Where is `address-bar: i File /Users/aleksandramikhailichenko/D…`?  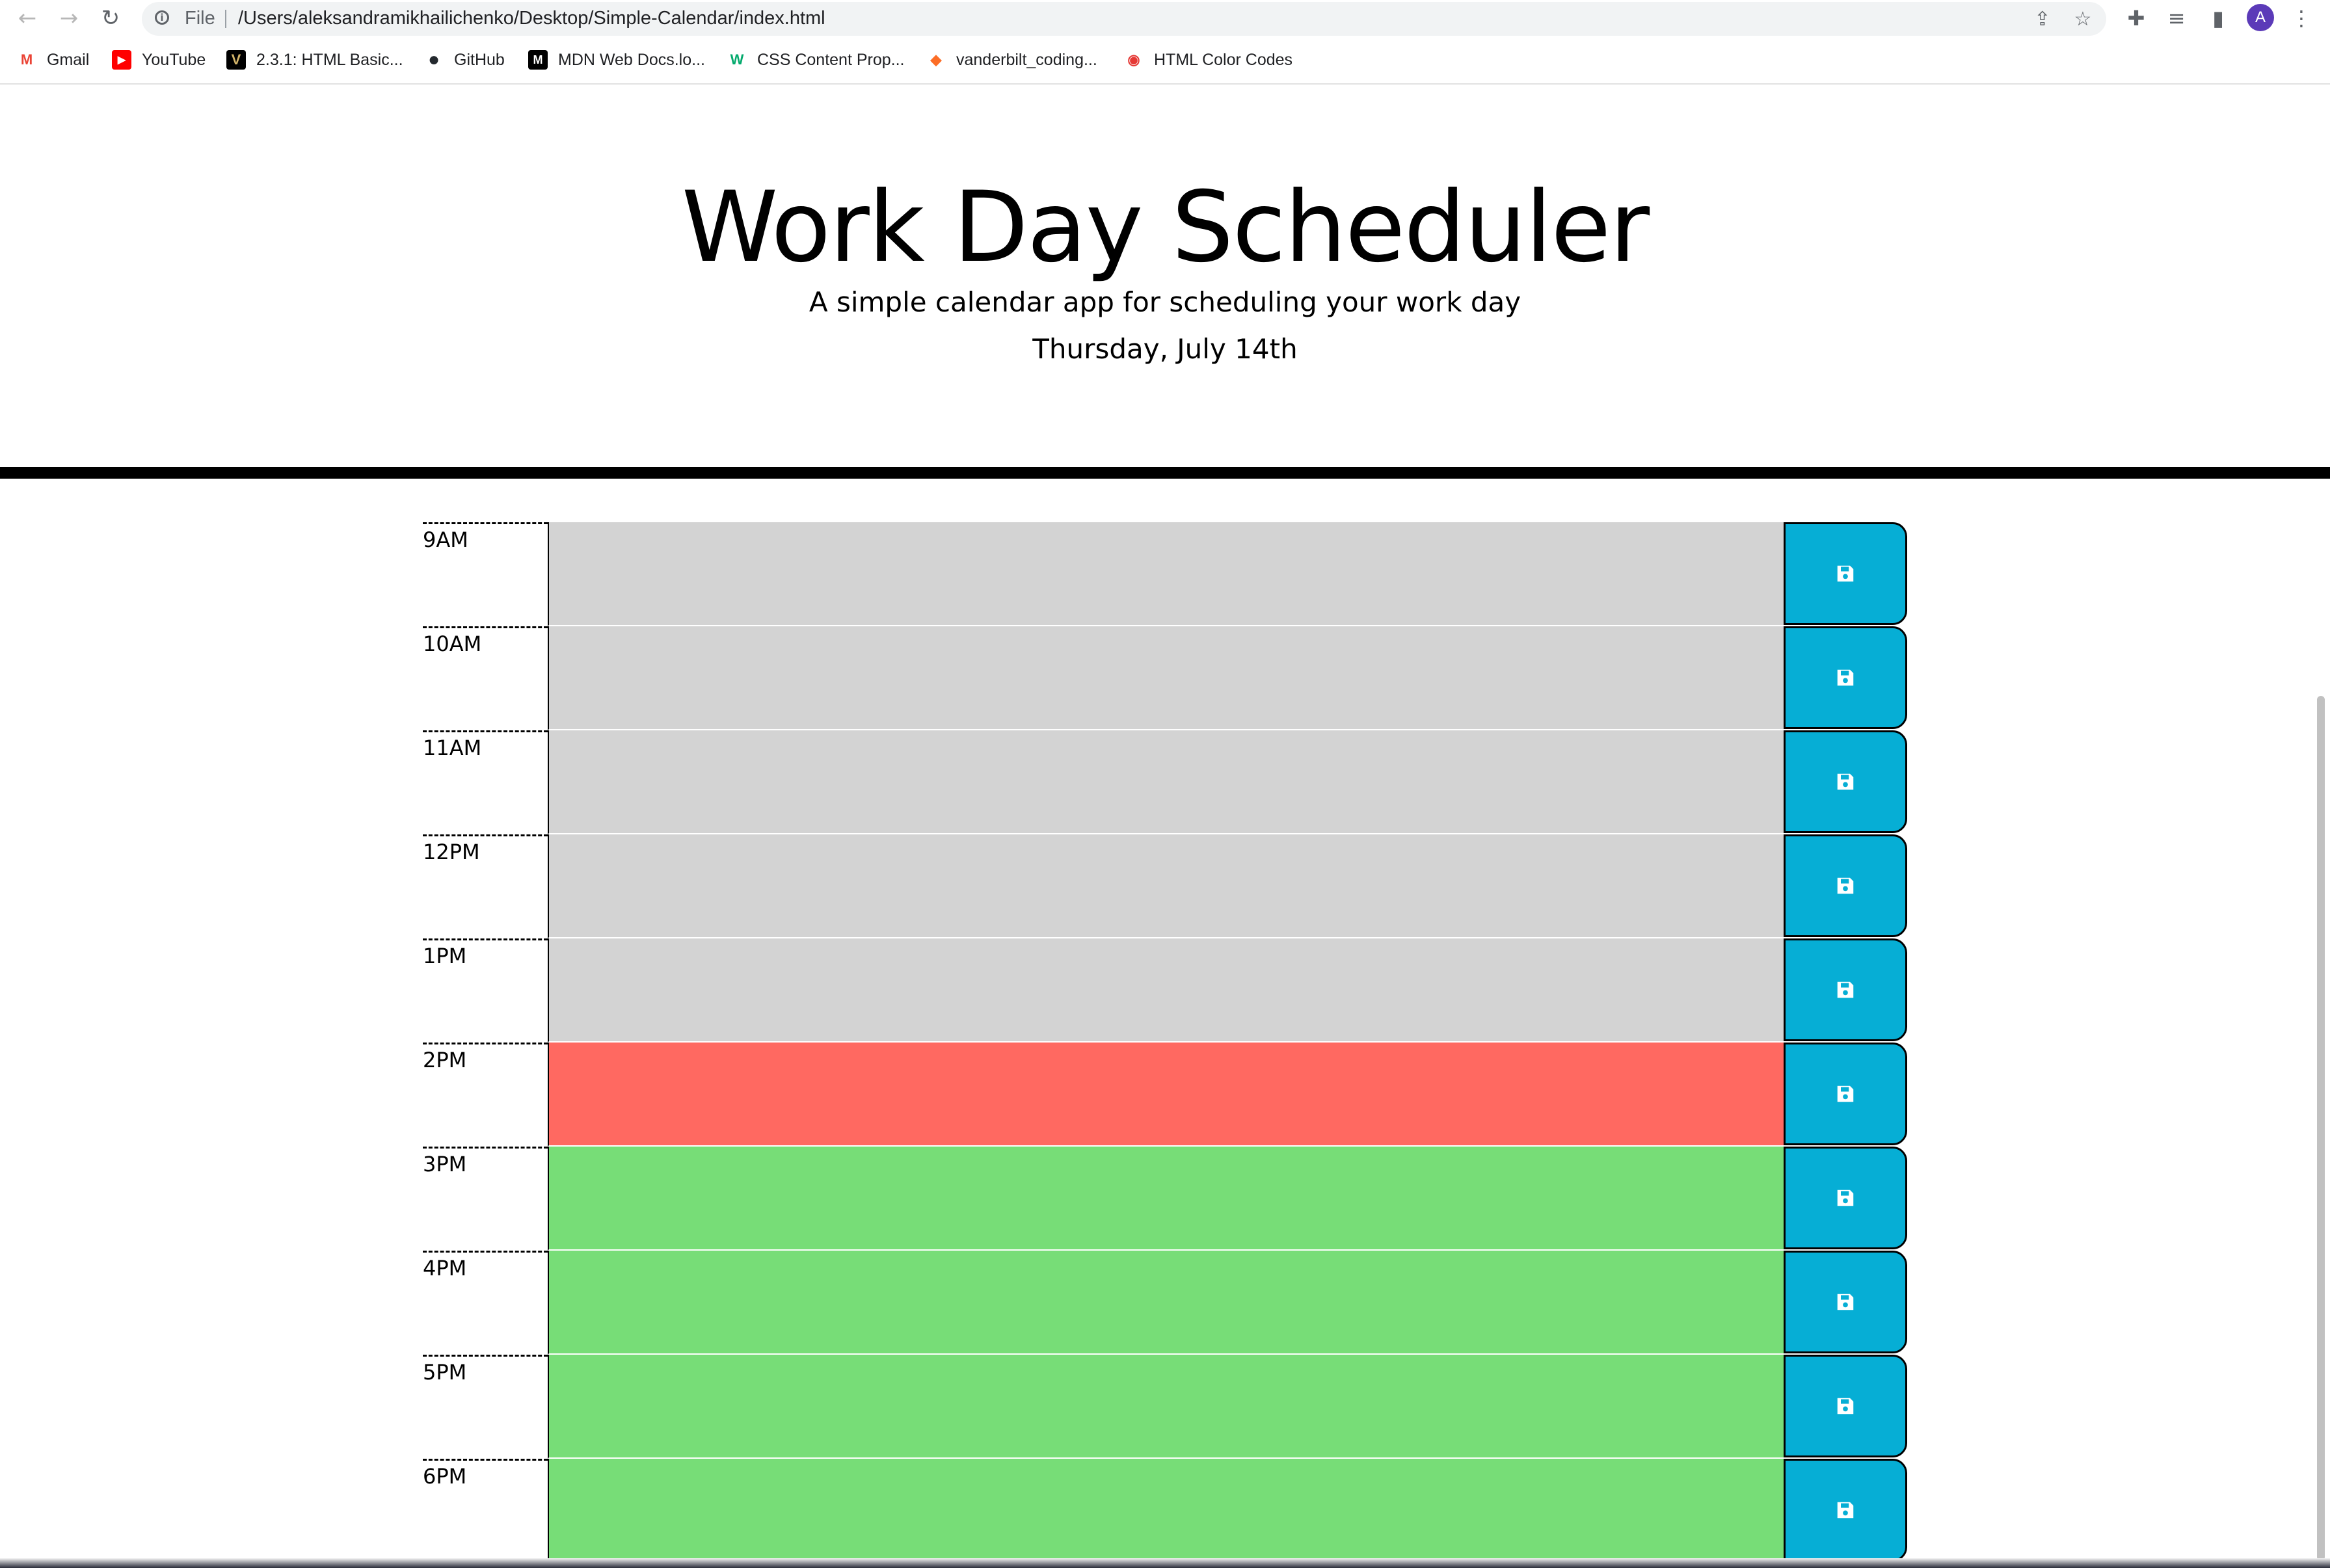 address-bar: i File /Users/aleksandramikhailichenko/D… is located at coordinates (1124, 19).